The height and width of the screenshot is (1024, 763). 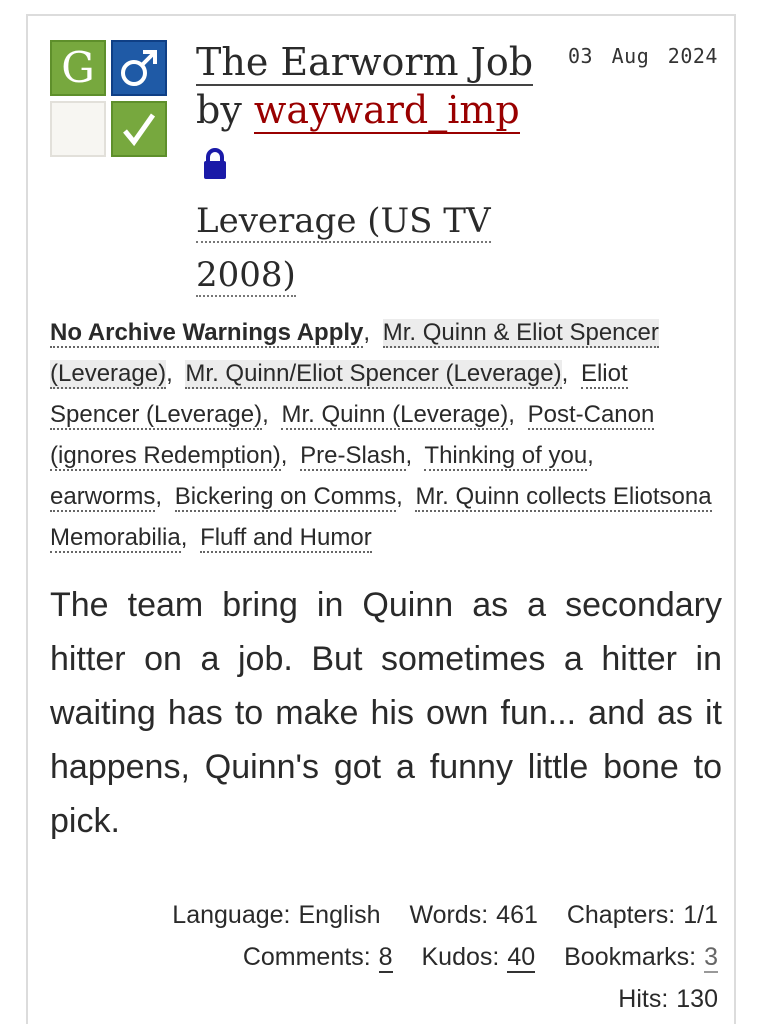 I want to click on by-label: by, so click(x=219, y=110).